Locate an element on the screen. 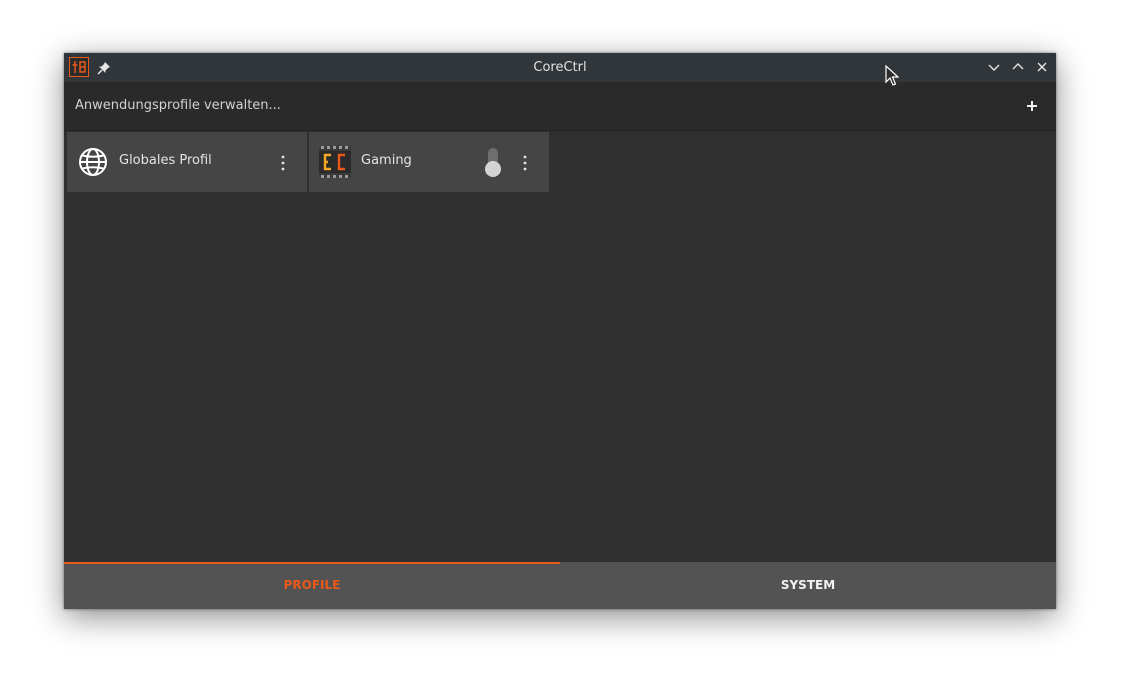 Image resolution: width=1121 pixels, height=686 pixels. tab-profile: PROFILE is located at coordinates (312, 585).